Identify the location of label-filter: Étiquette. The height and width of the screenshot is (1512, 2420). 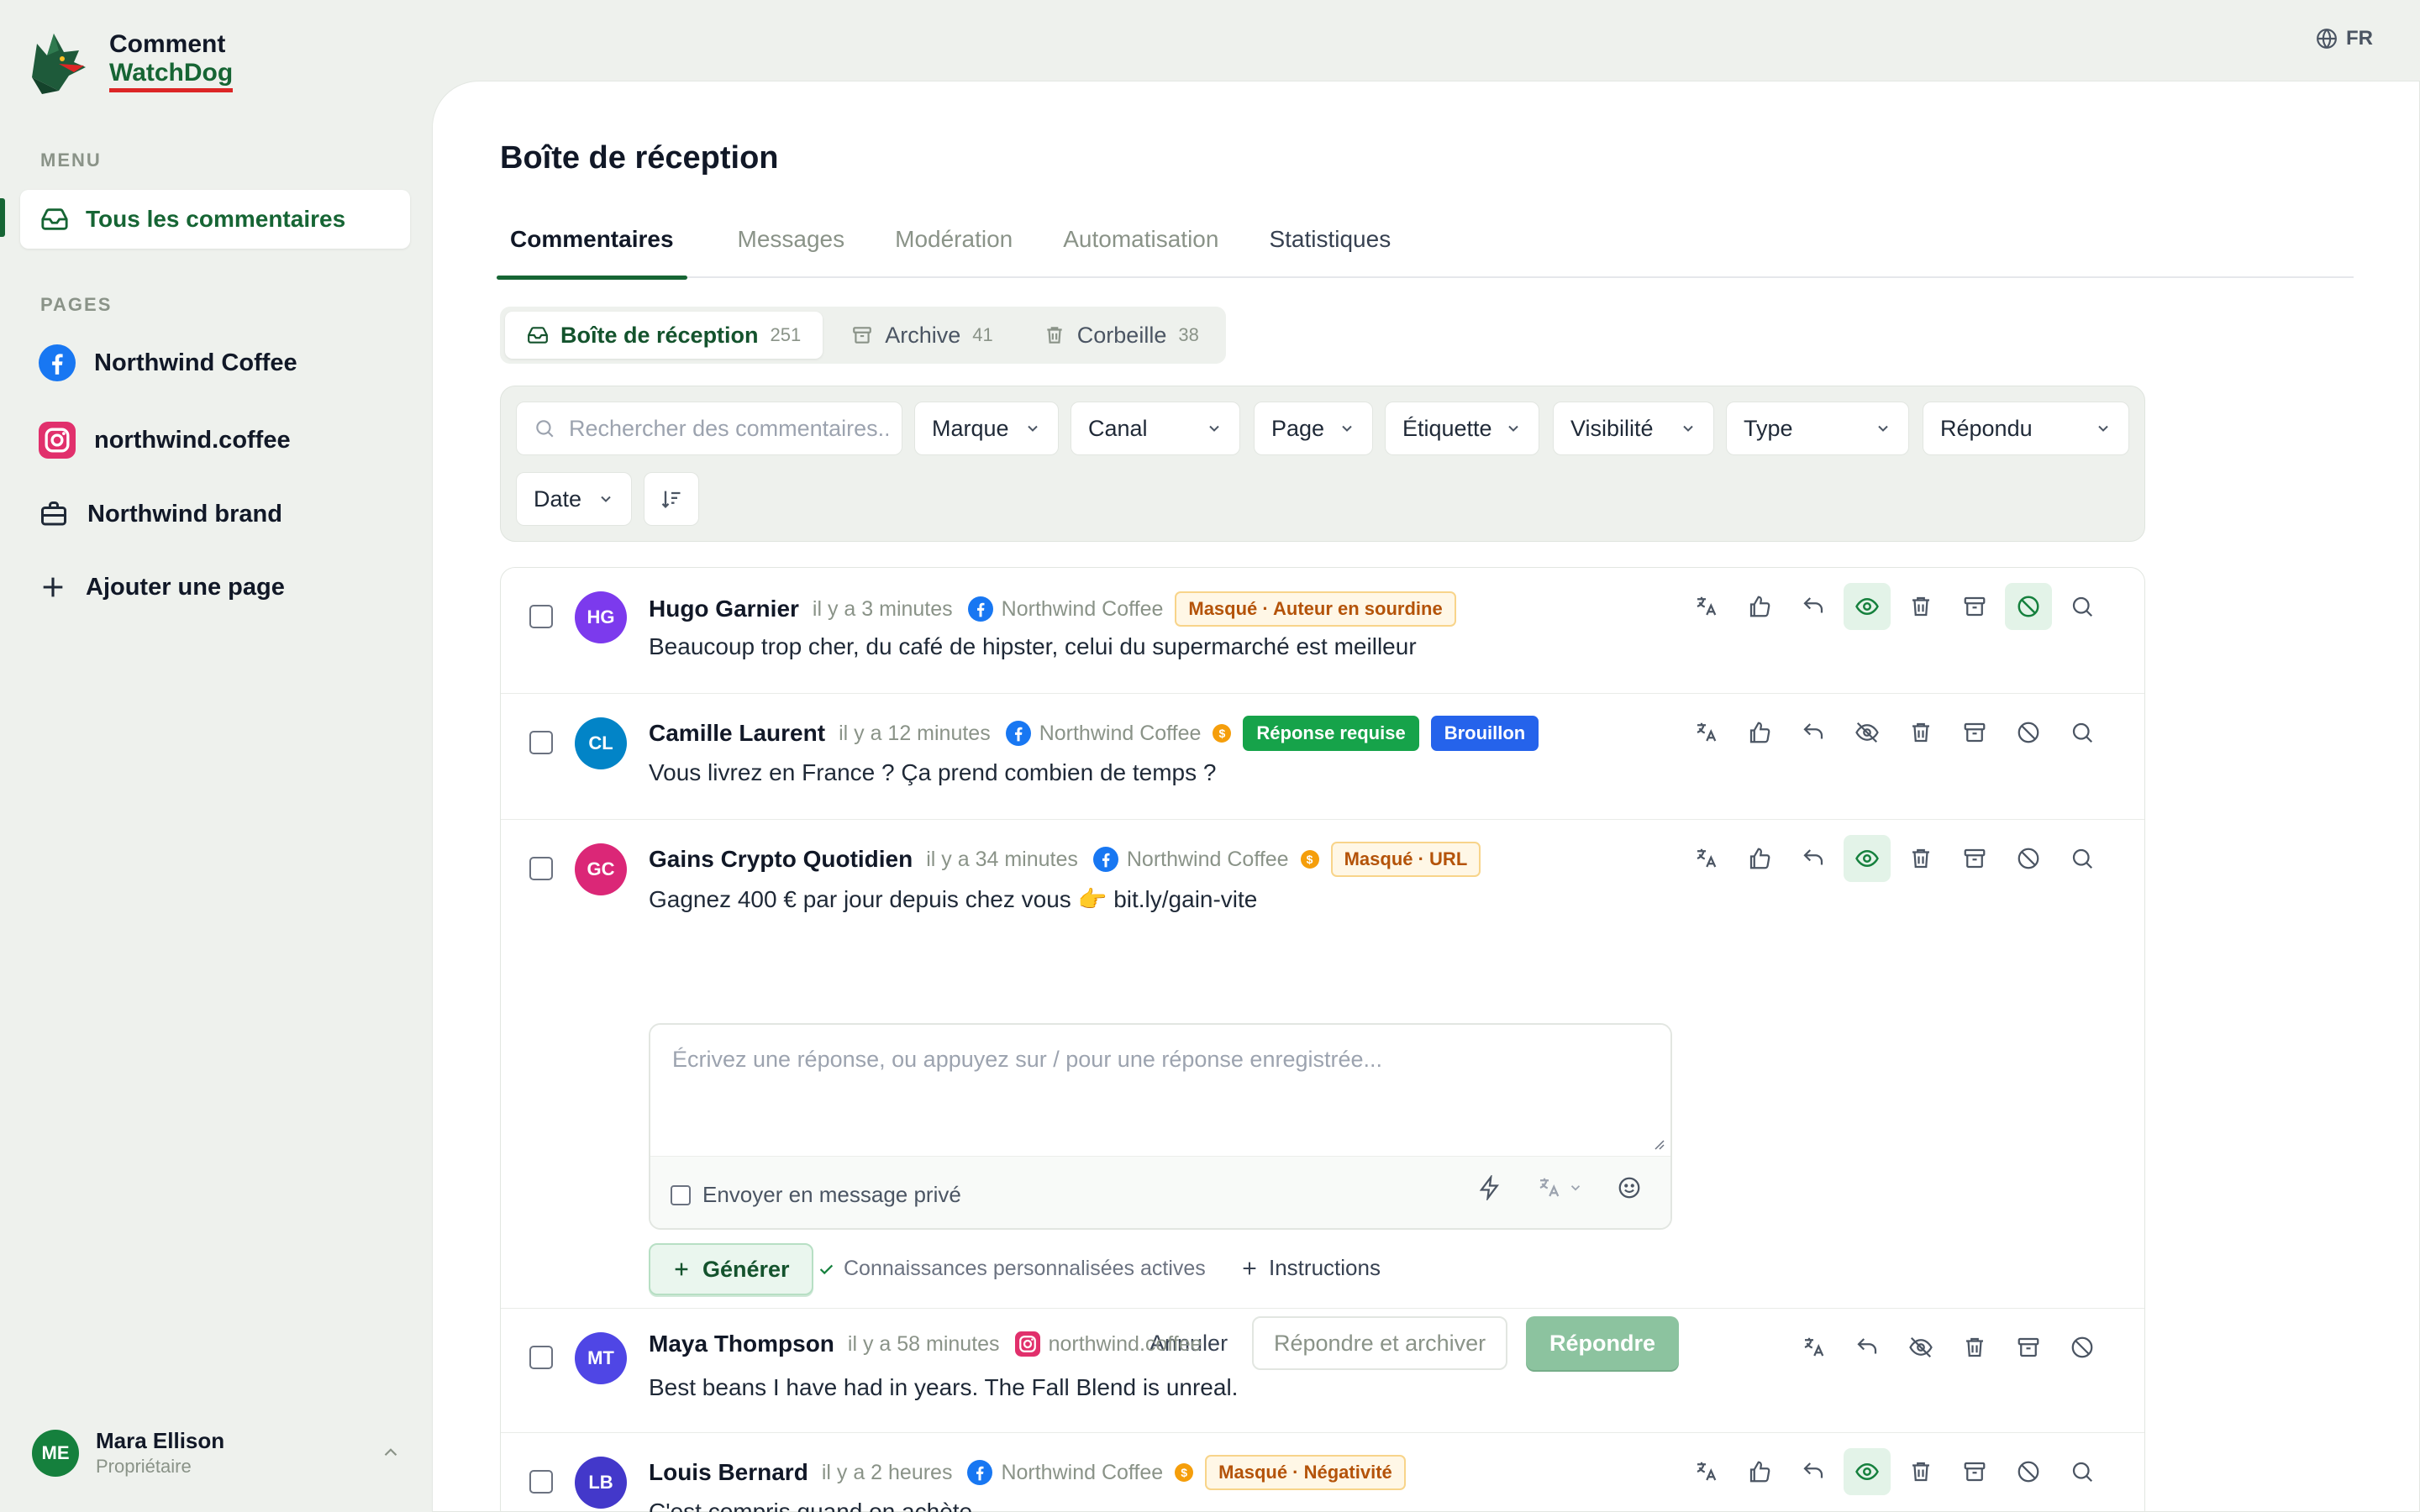
(1462, 428).